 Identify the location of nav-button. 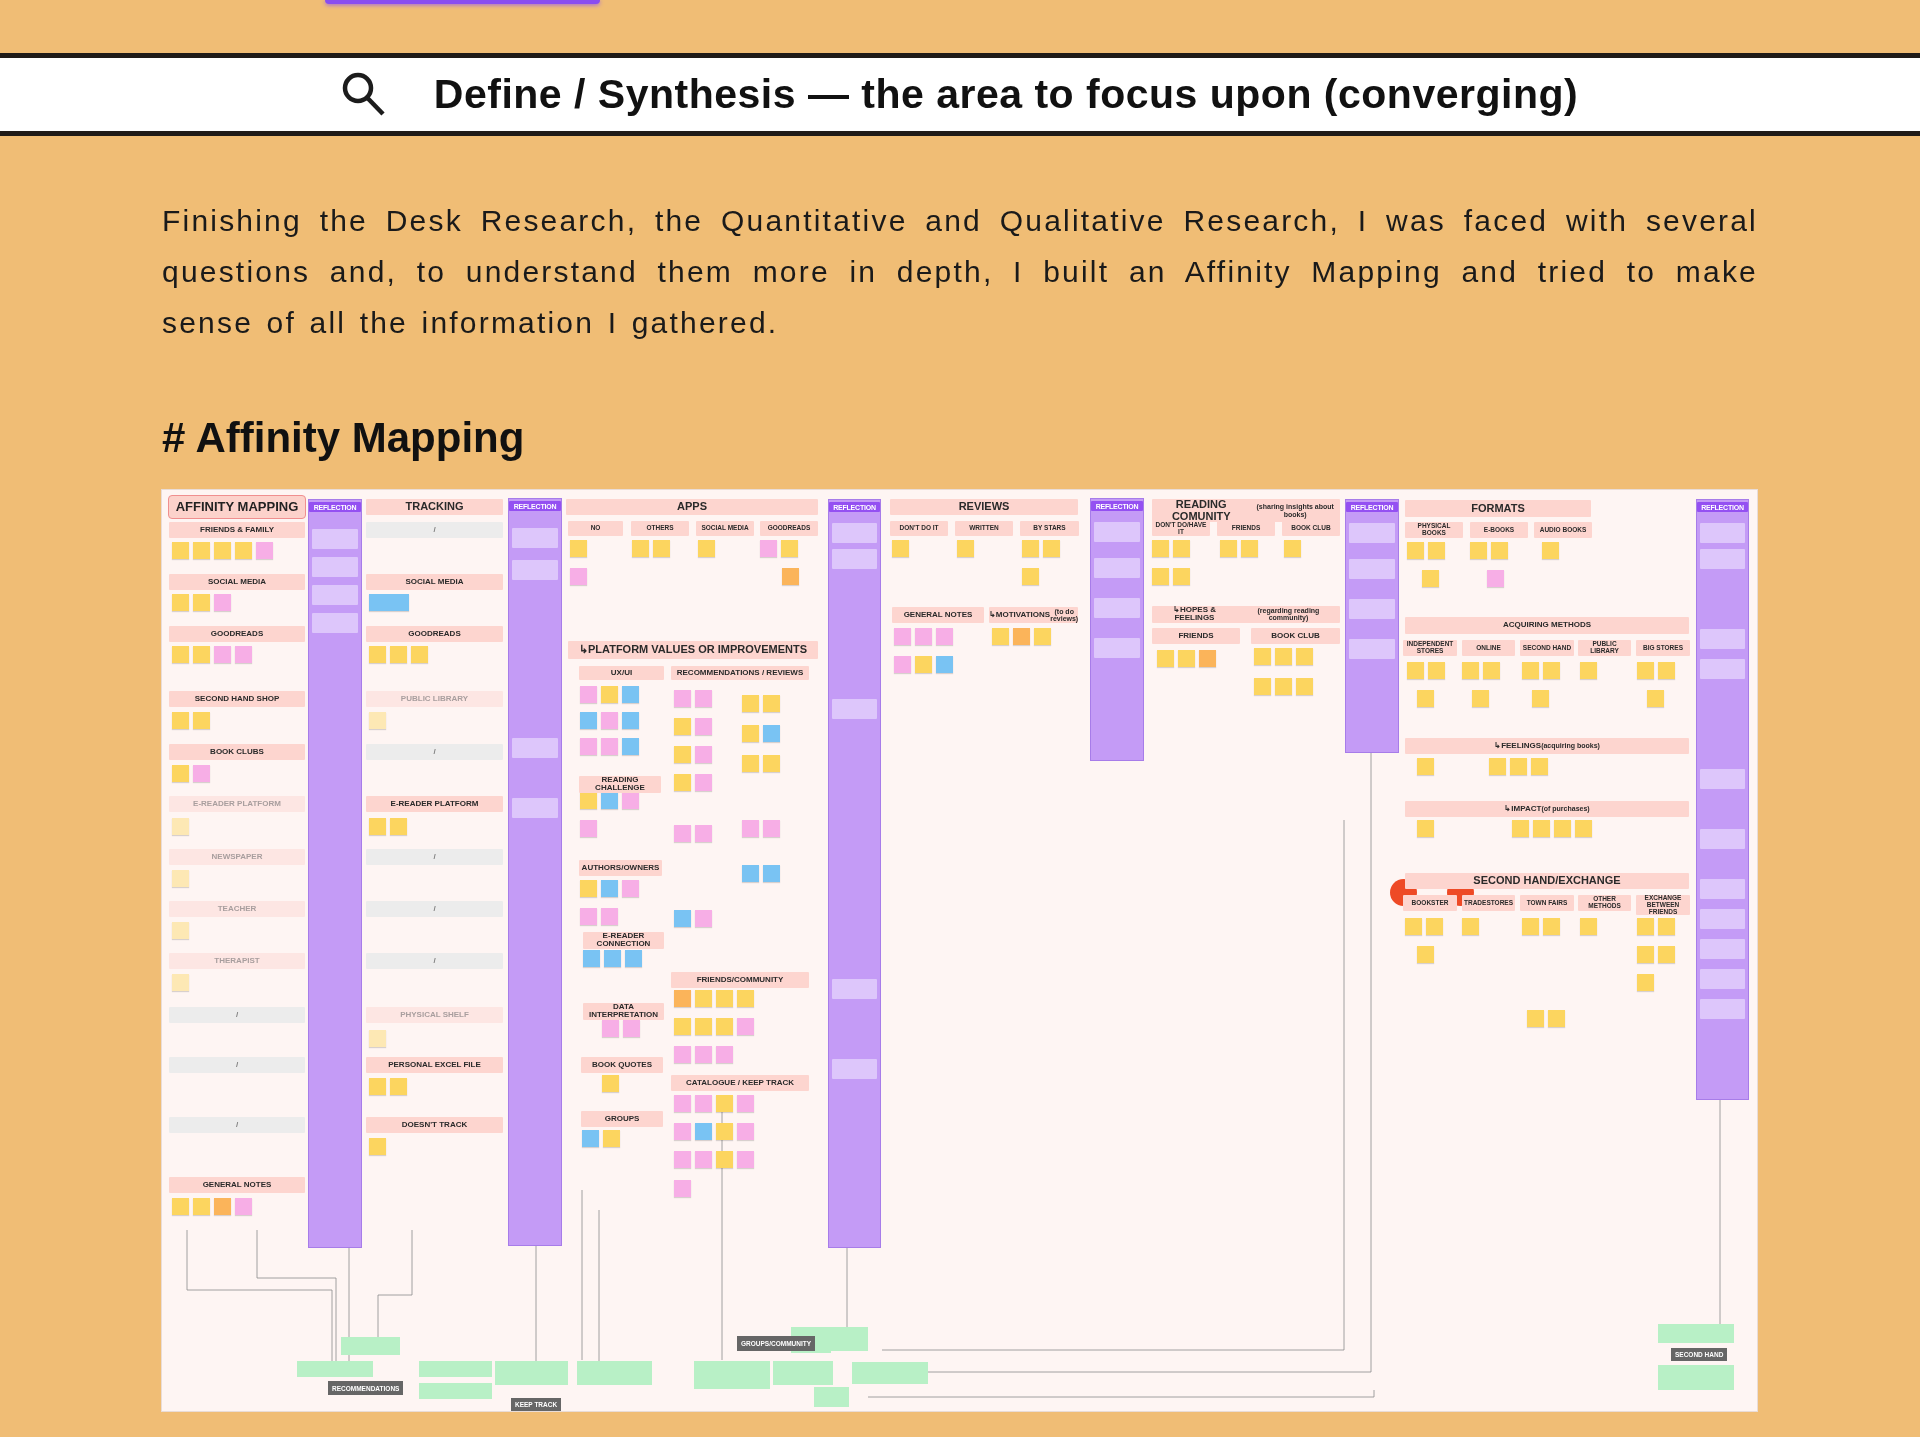
(462, 2).